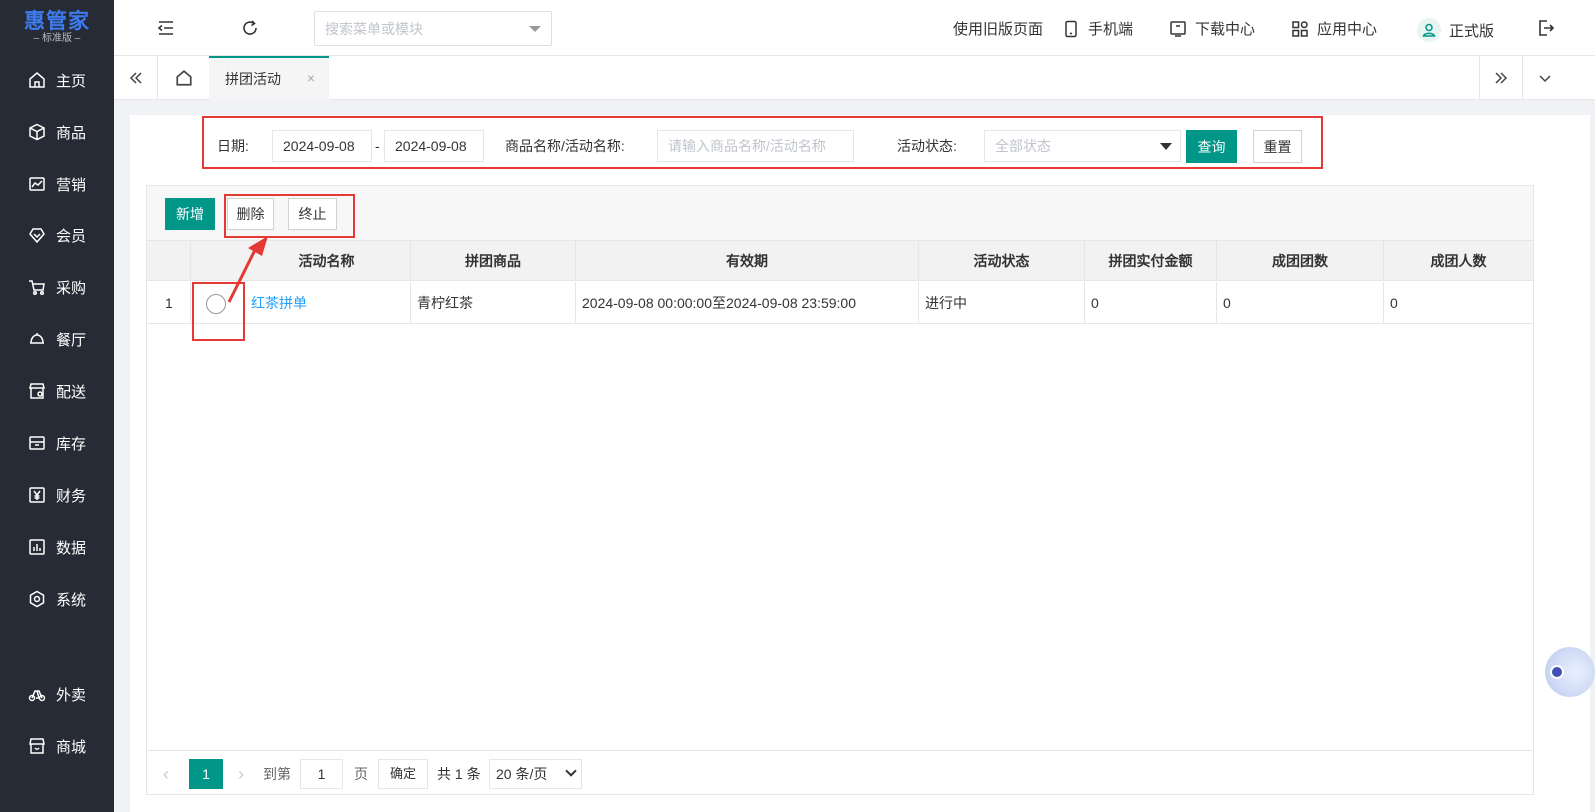 The width and height of the screenshot is (1595, 812). I want to click on cloche-icon, so click(37, 338).